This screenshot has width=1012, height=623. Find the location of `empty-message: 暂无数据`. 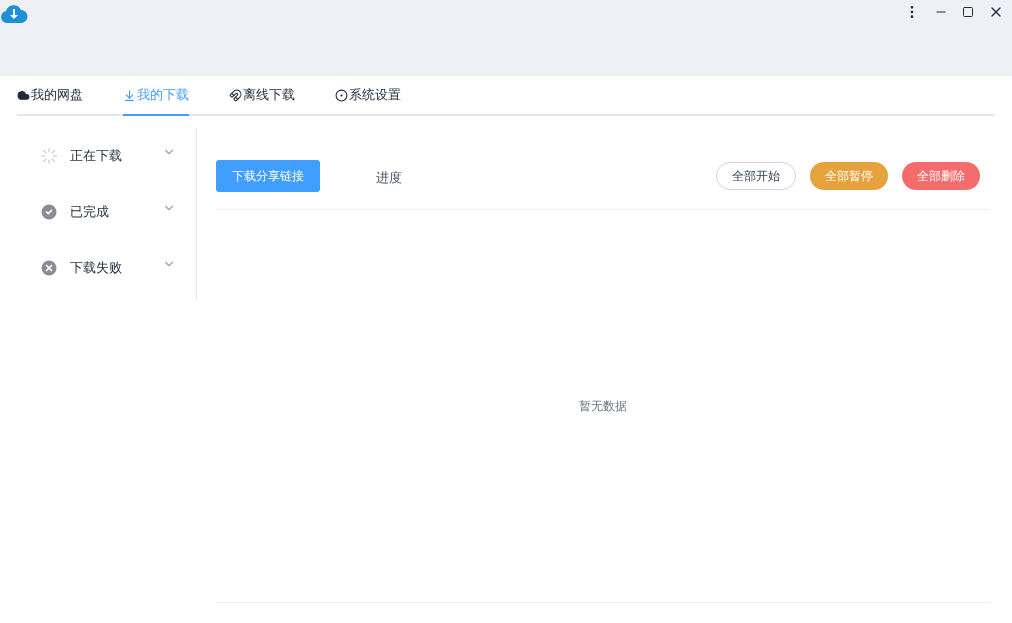

empty-message: 暂无数据 is located at coordinates (603, 406).